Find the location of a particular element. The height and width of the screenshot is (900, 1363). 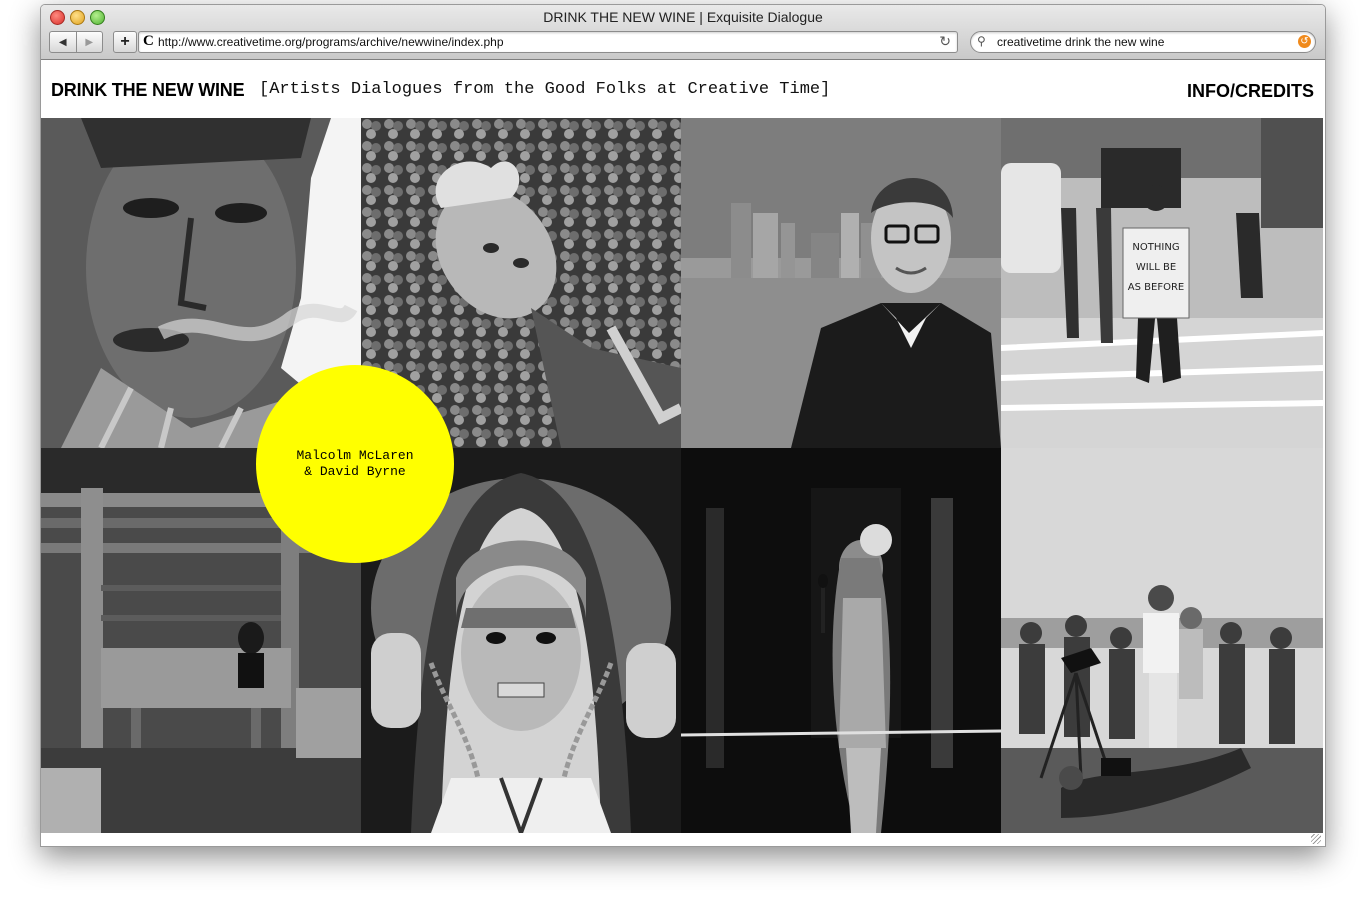

back-button: ◀ is located at coordinates (63, 42).